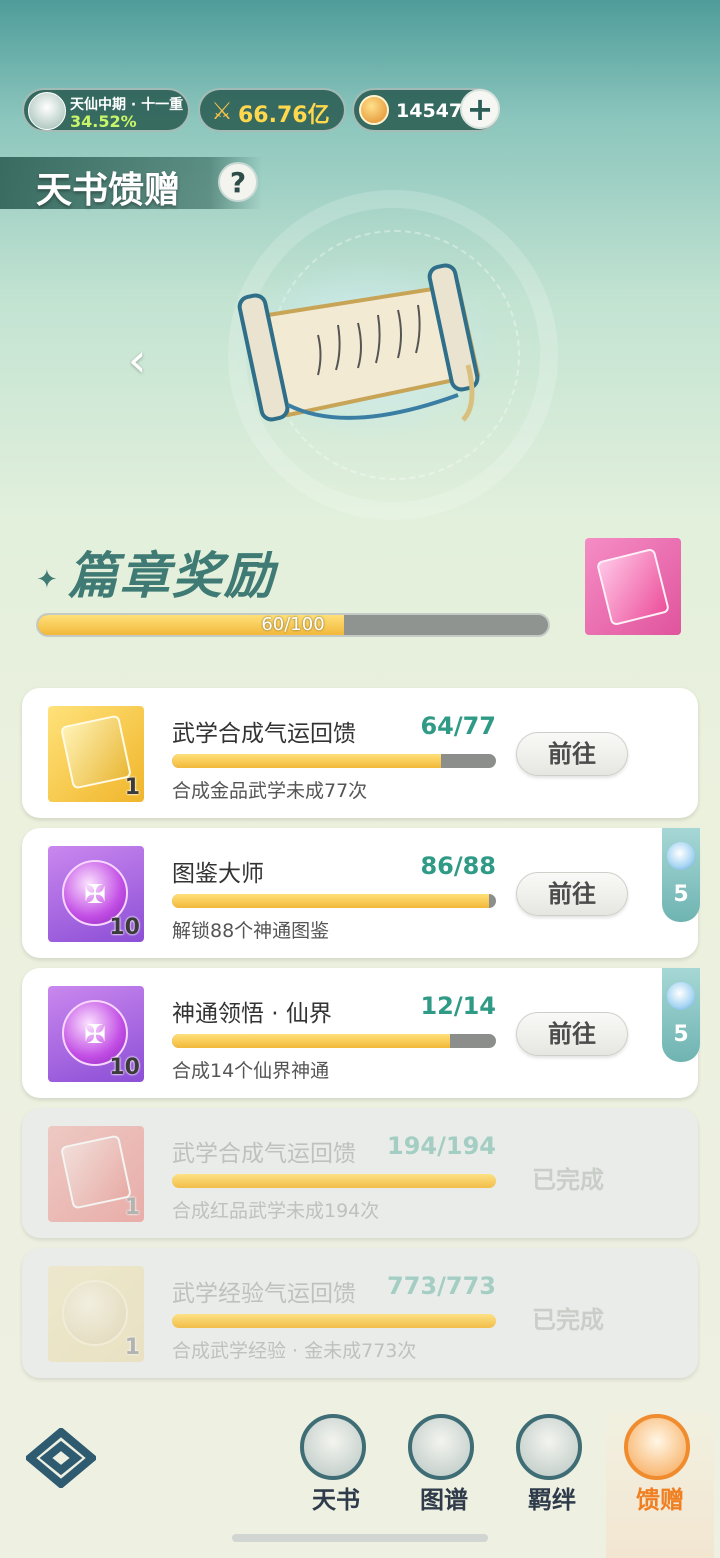 This screenshot has height=1558, width=720. What do you see at coordinates (552, 1500) in the screenshot?
I see `tab-label: 羁绊` at bounding box center [552, 1500].